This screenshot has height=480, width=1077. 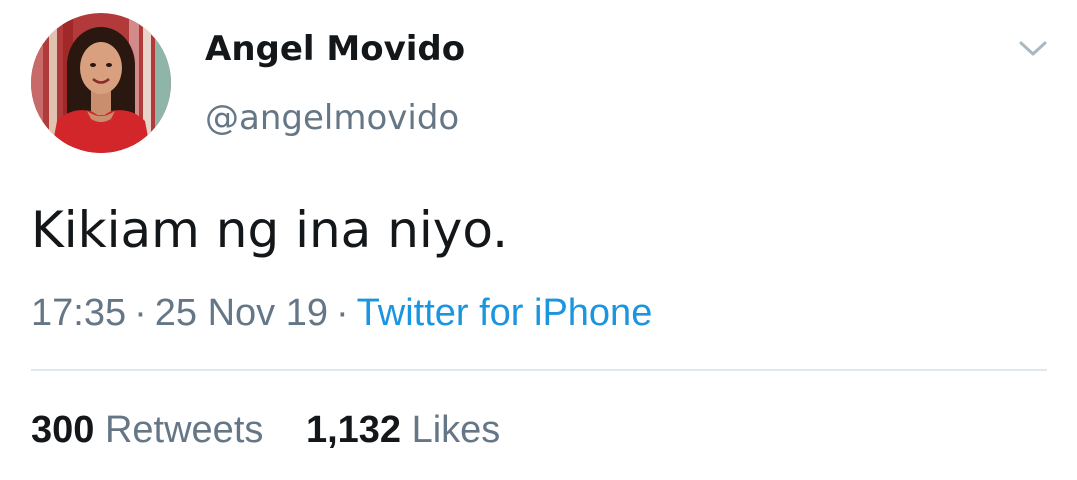 What do you see at coordinates (403, 430) in the screenshot?
I see `likes-stat: 1,132 Likes` at bounding box center [403, 430].